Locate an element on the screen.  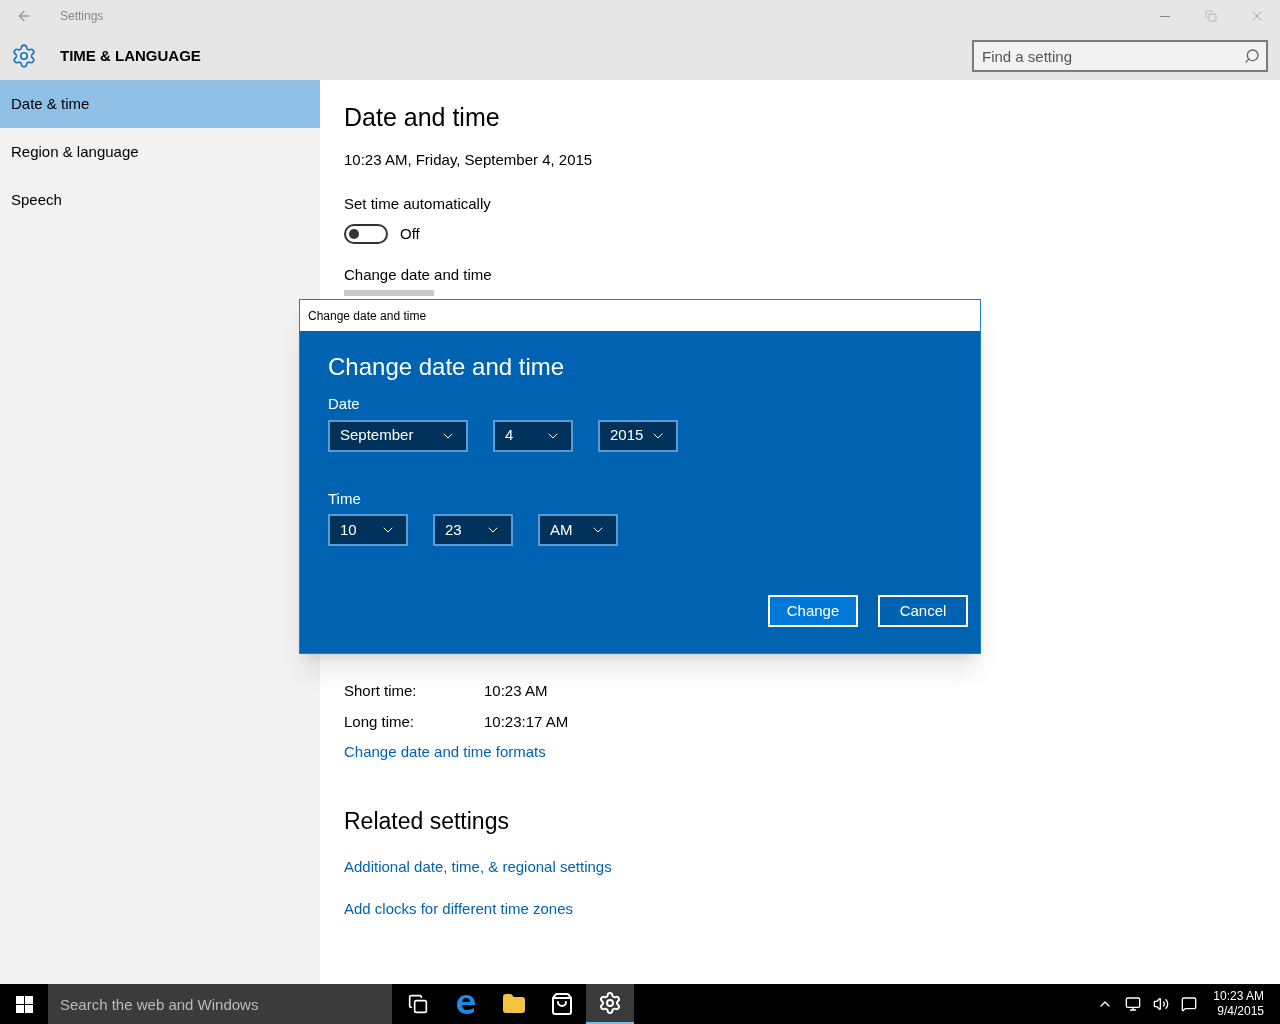
taskbar-app-button is located at coordinates (610, 1004).